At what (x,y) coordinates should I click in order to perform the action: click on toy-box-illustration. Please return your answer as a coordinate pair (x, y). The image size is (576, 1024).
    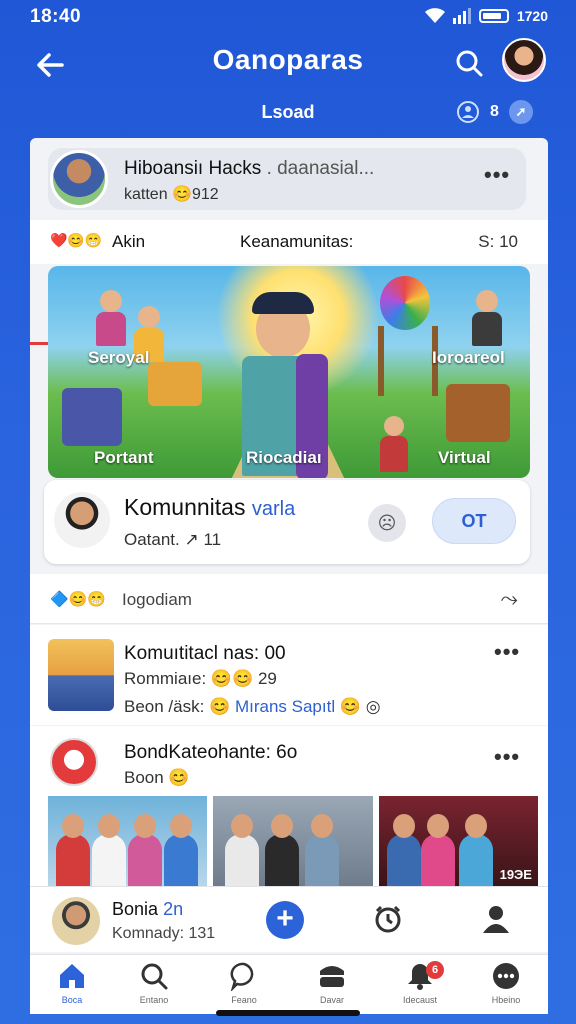
    Looking at the image, I should click on (175, 384).